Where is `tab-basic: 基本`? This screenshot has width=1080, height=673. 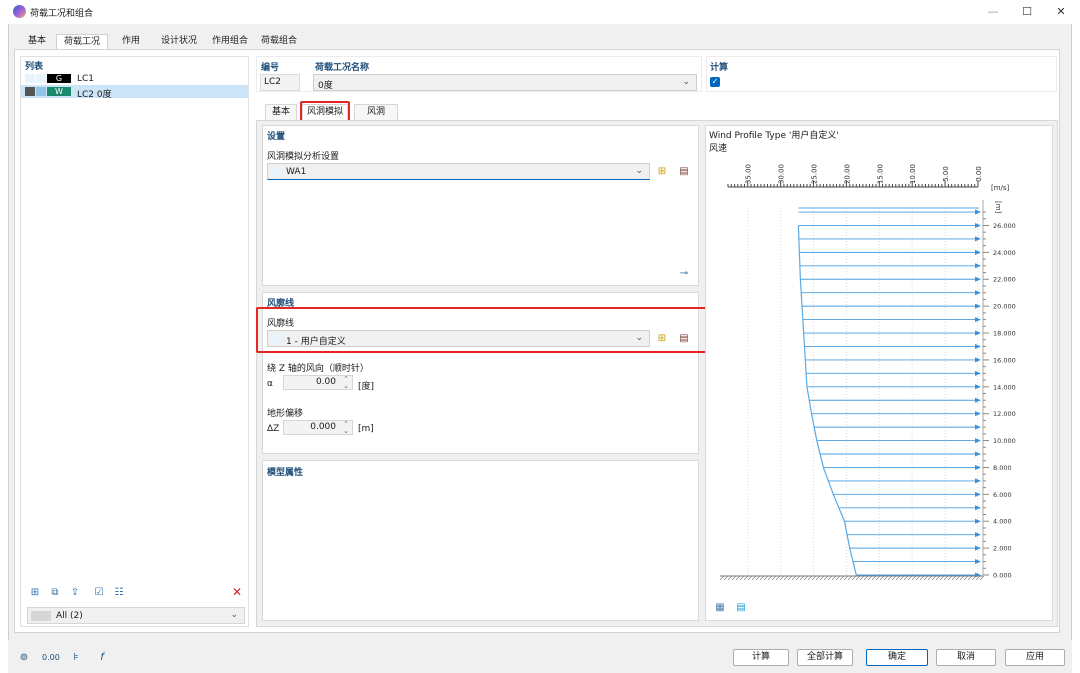 tab-basic: 基本 is located at coordinates (37, 42).